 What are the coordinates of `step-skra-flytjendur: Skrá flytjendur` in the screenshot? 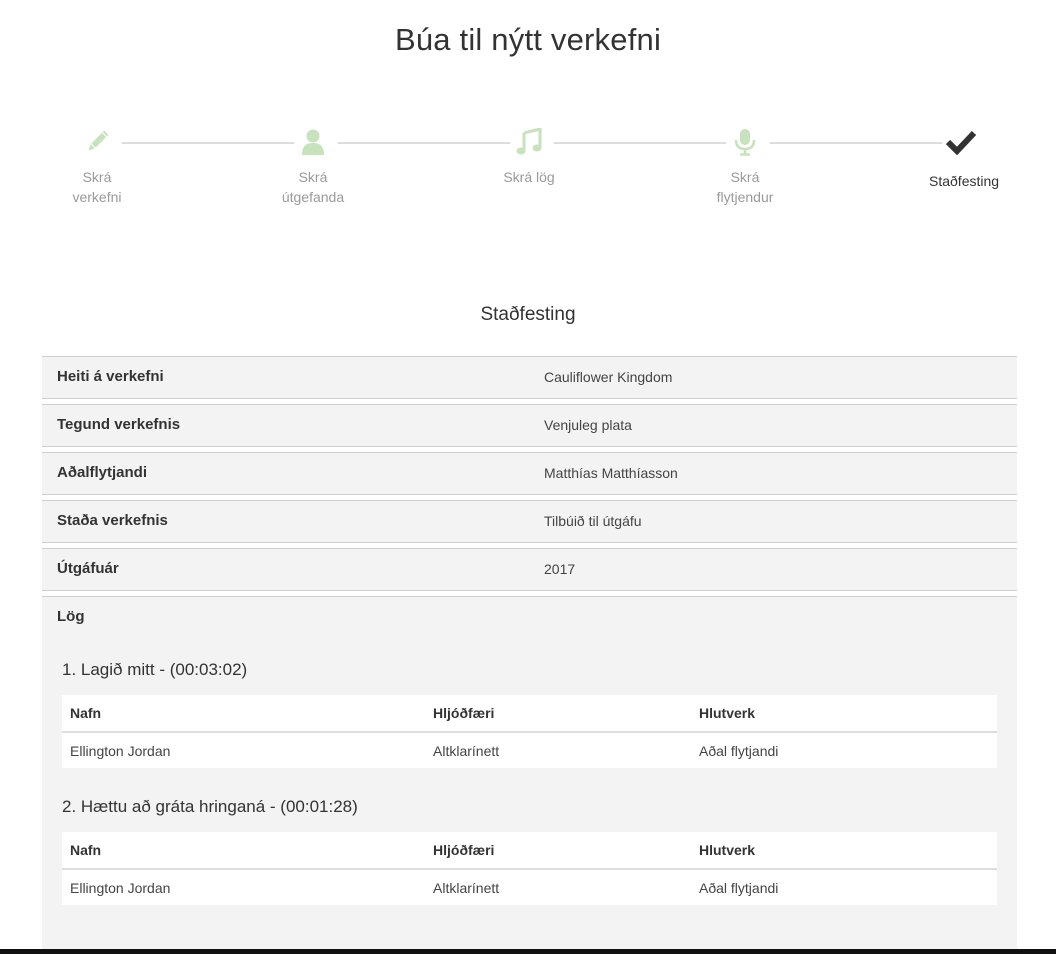 It's located at (745, 164).